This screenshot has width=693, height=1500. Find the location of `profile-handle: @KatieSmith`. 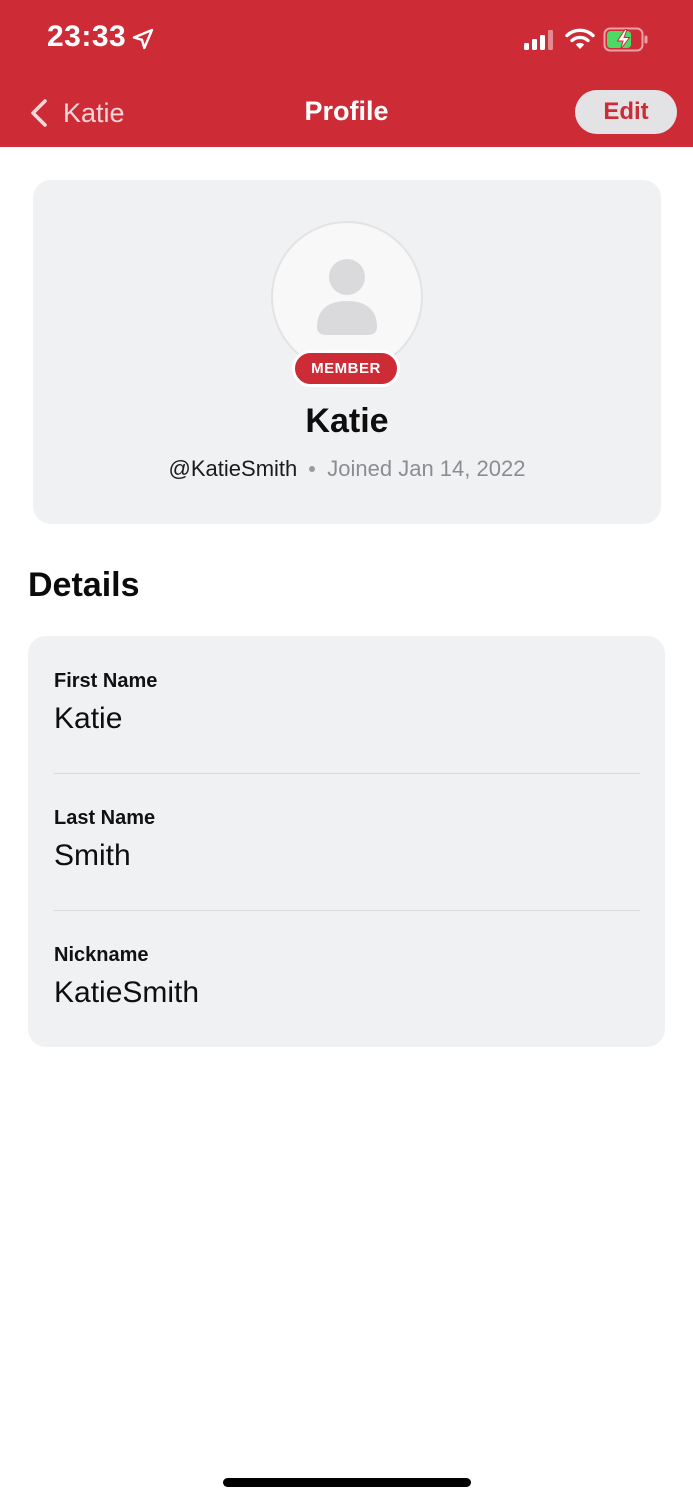

profile-handle: @KatieSmith is located at coordinates (233, 468).